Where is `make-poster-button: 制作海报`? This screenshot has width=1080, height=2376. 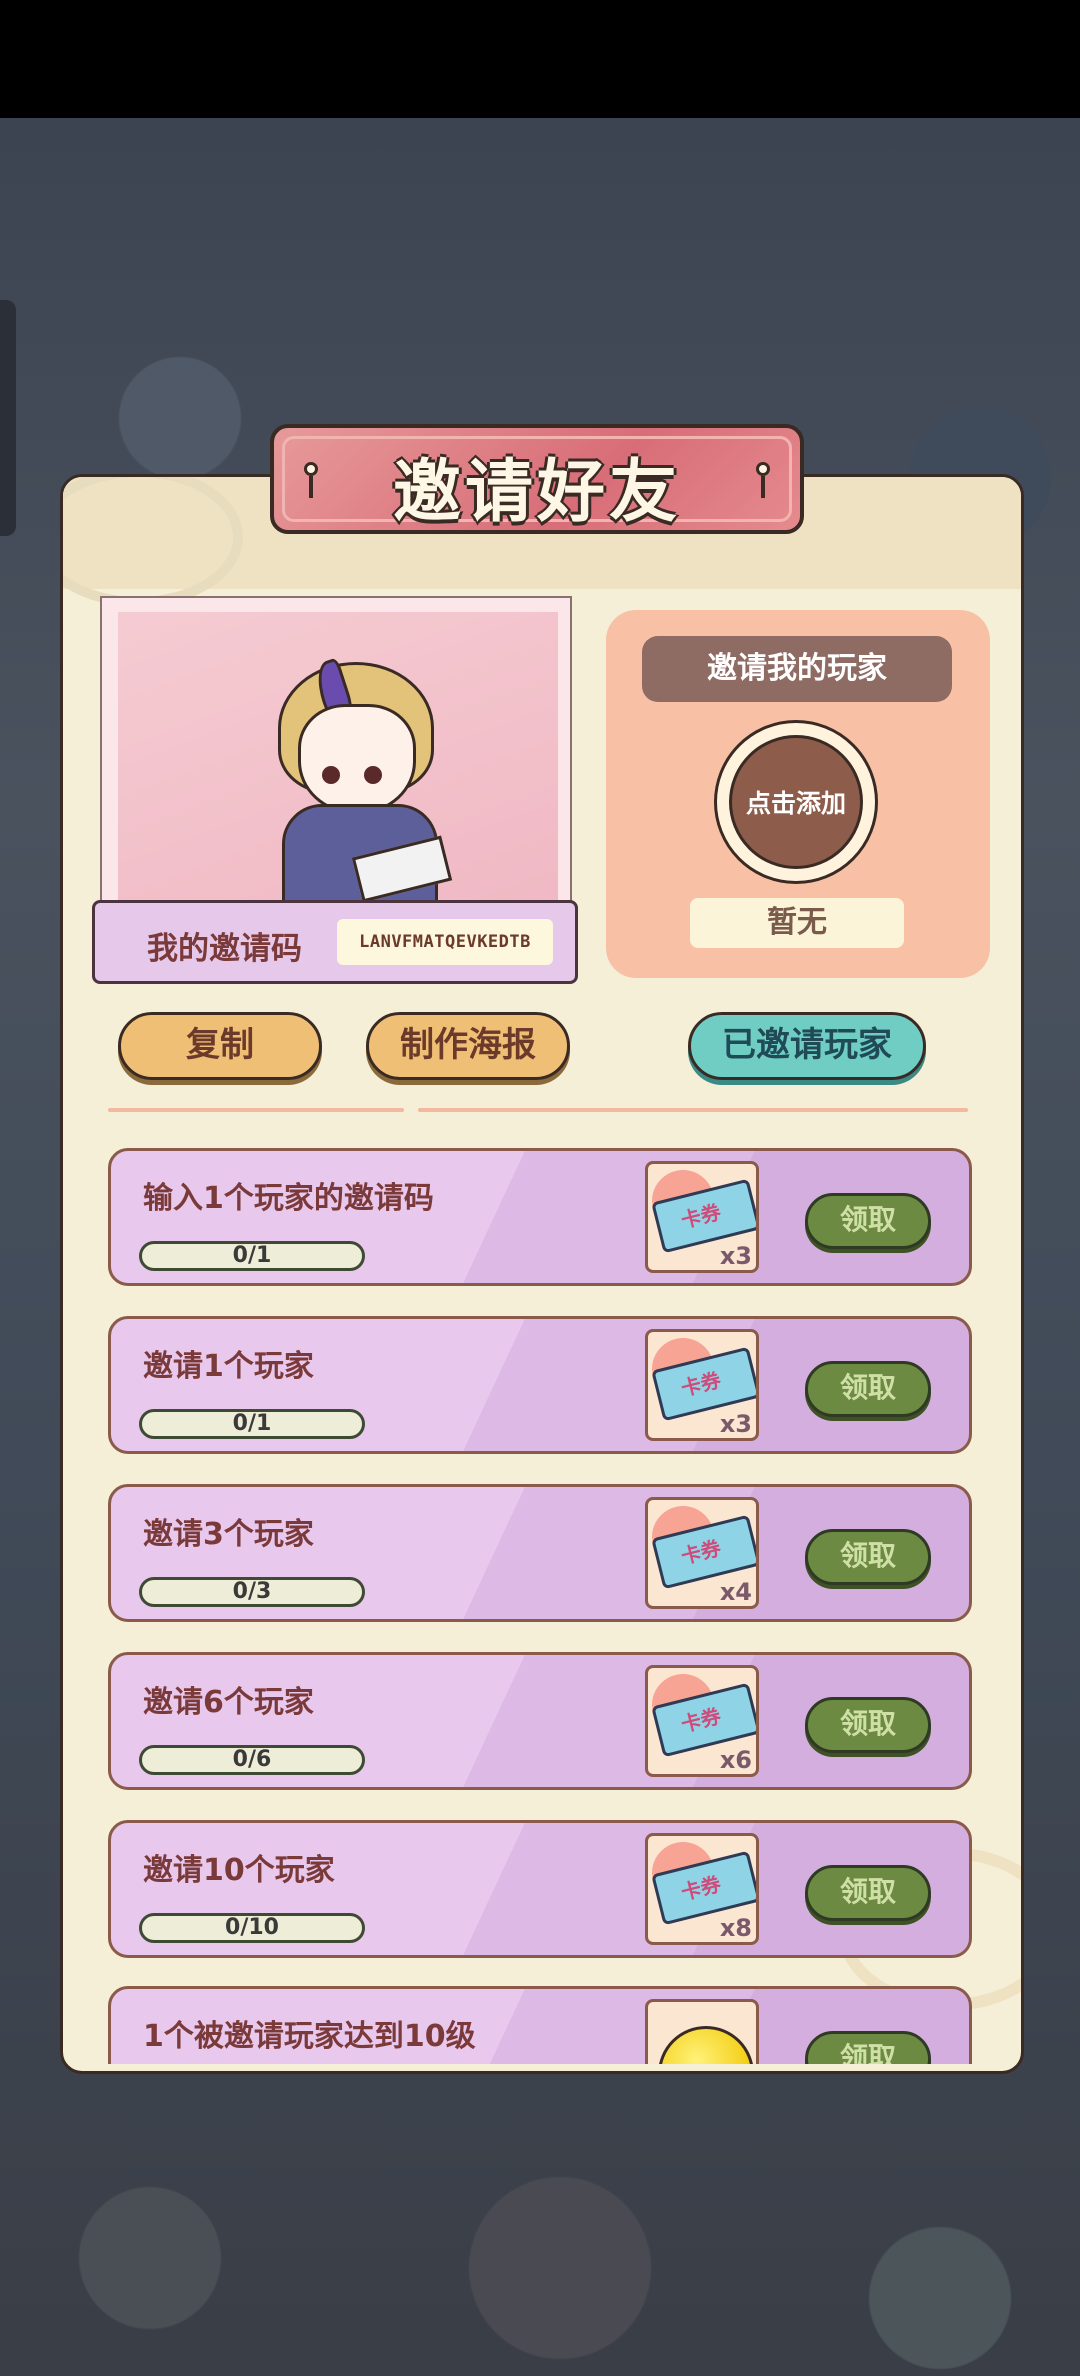 make-poster-button: 制作海报 is located at coordinates (468, 1046).